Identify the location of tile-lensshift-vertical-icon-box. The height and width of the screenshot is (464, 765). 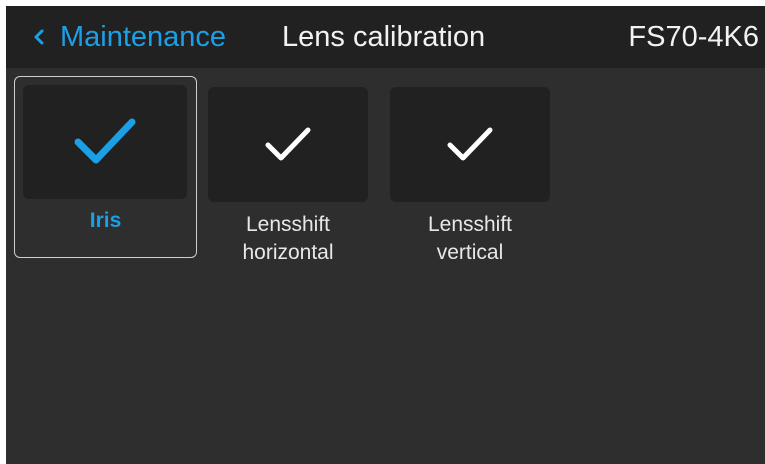
(470, 144).